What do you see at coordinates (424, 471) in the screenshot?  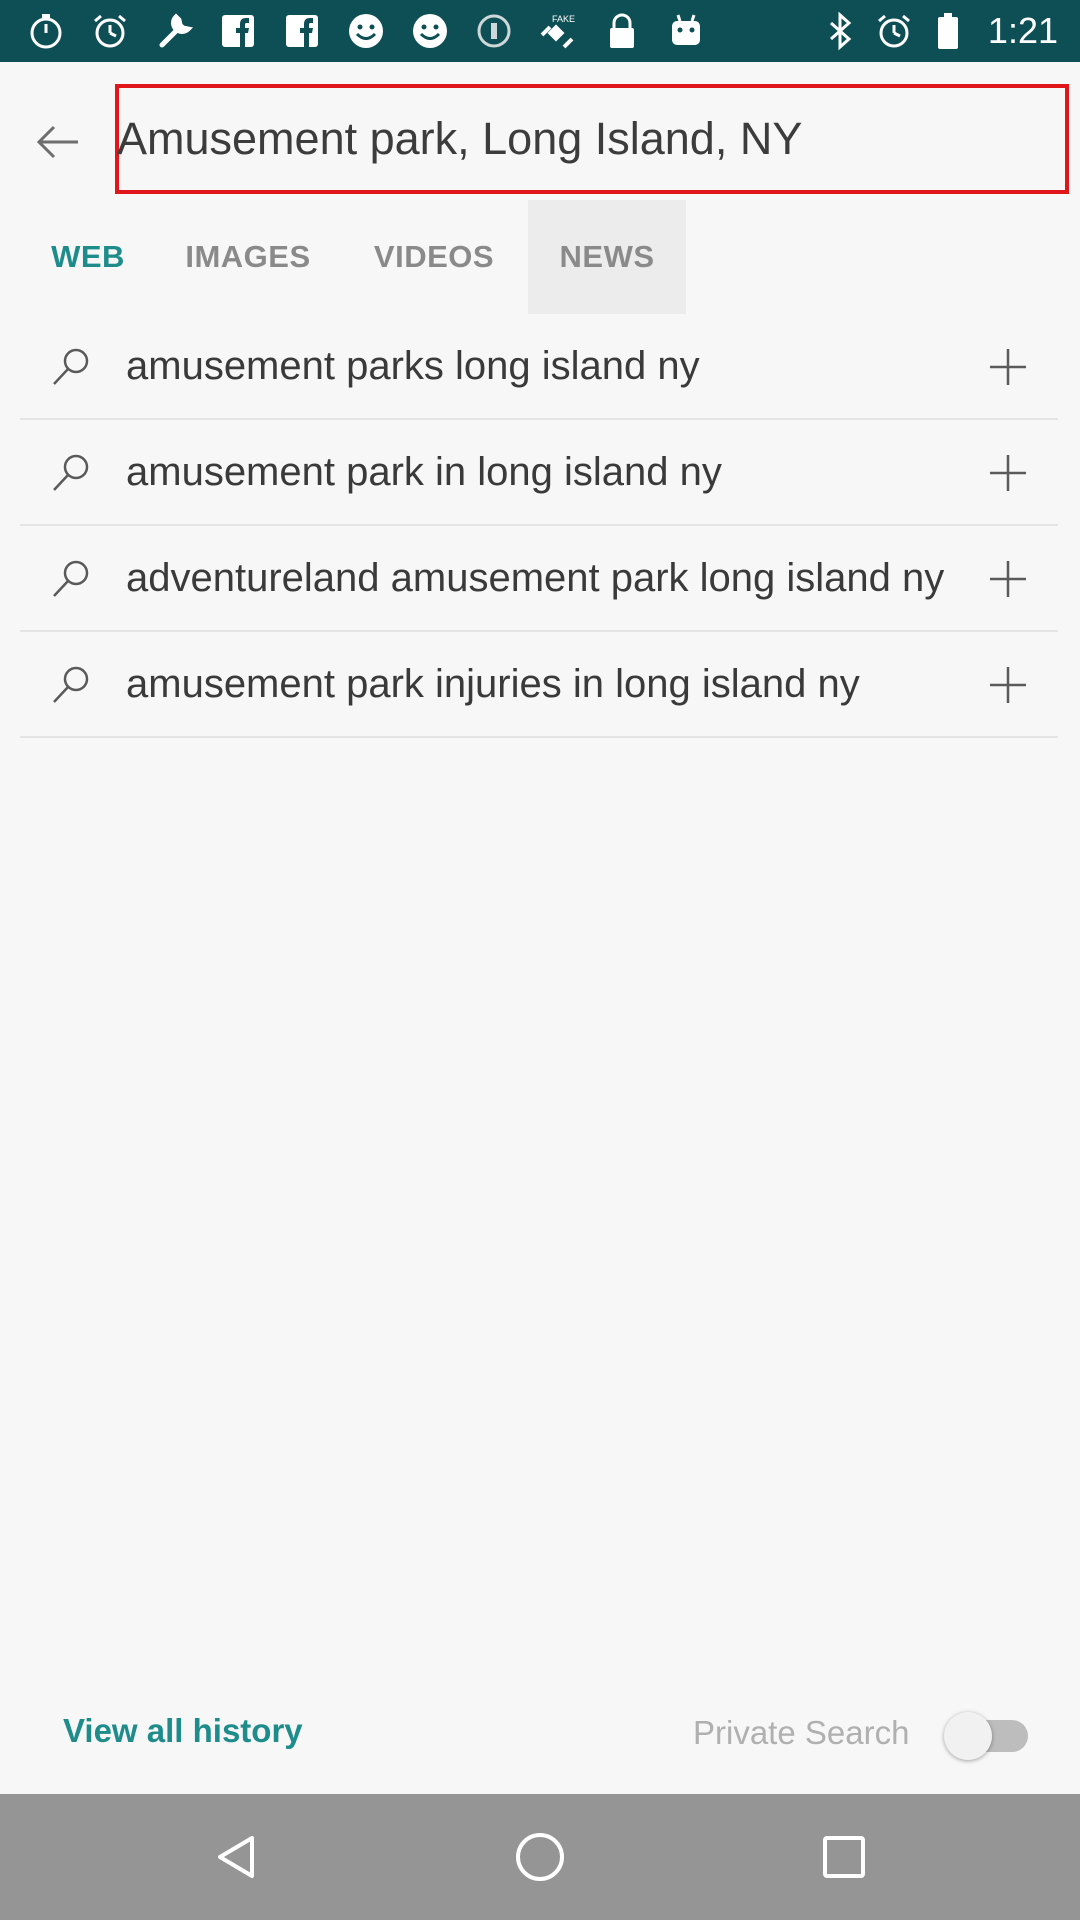 I see `suggestion-text: amusement park in long island ny` at bounding box center [424, 471].